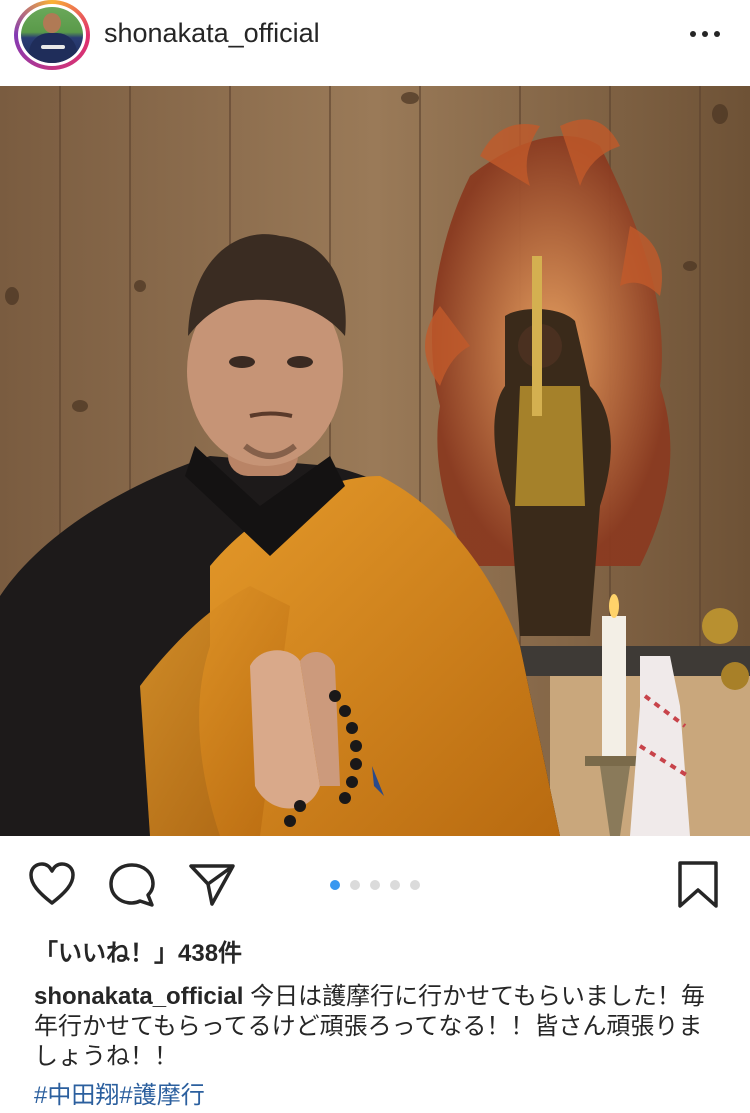  I want to click on avatar, so click(52, 35).